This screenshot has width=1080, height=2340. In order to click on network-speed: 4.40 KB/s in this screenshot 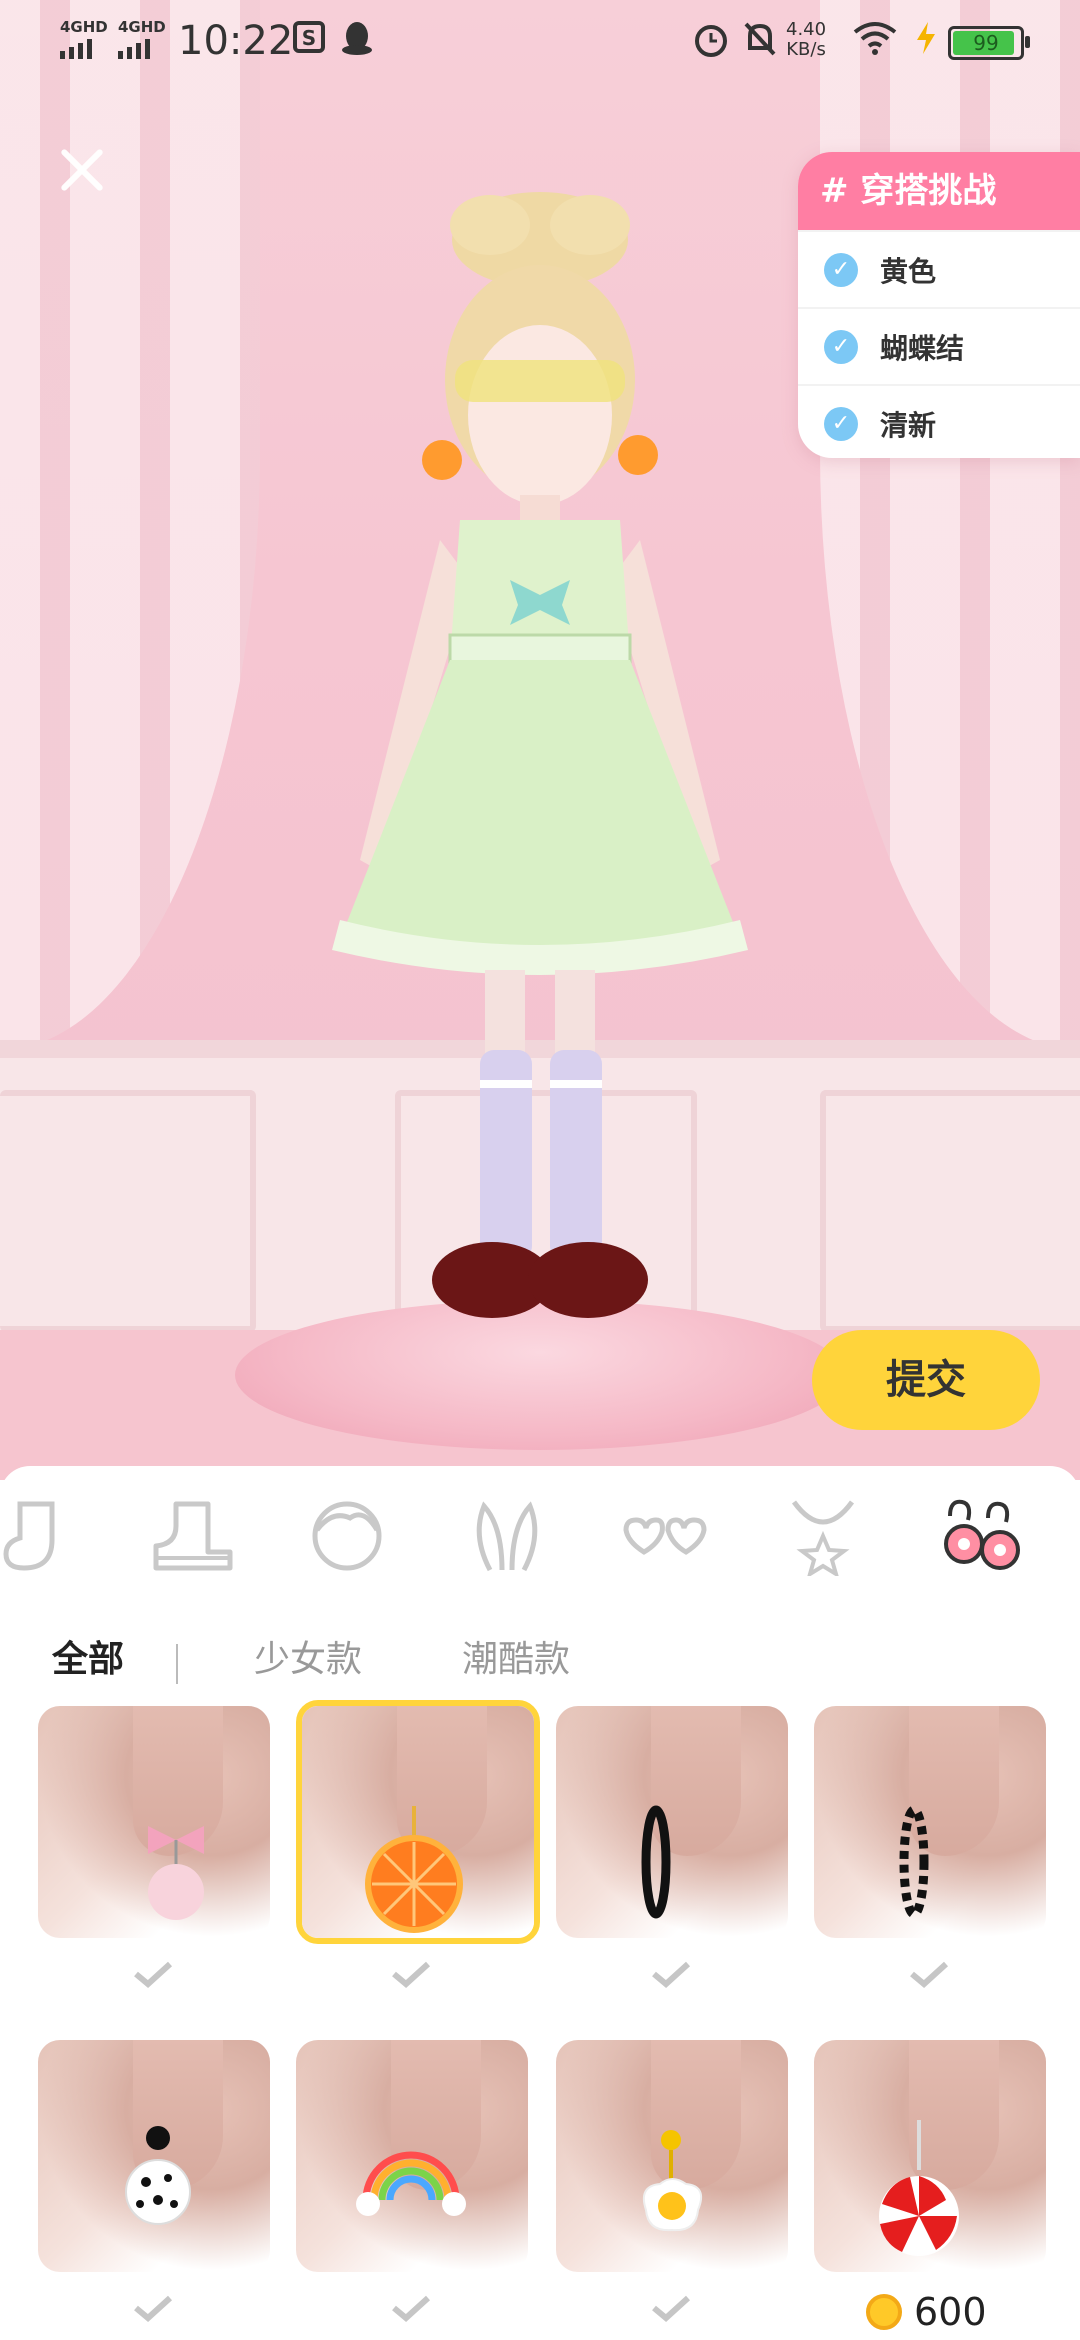, I will do `click(806, 40)`.